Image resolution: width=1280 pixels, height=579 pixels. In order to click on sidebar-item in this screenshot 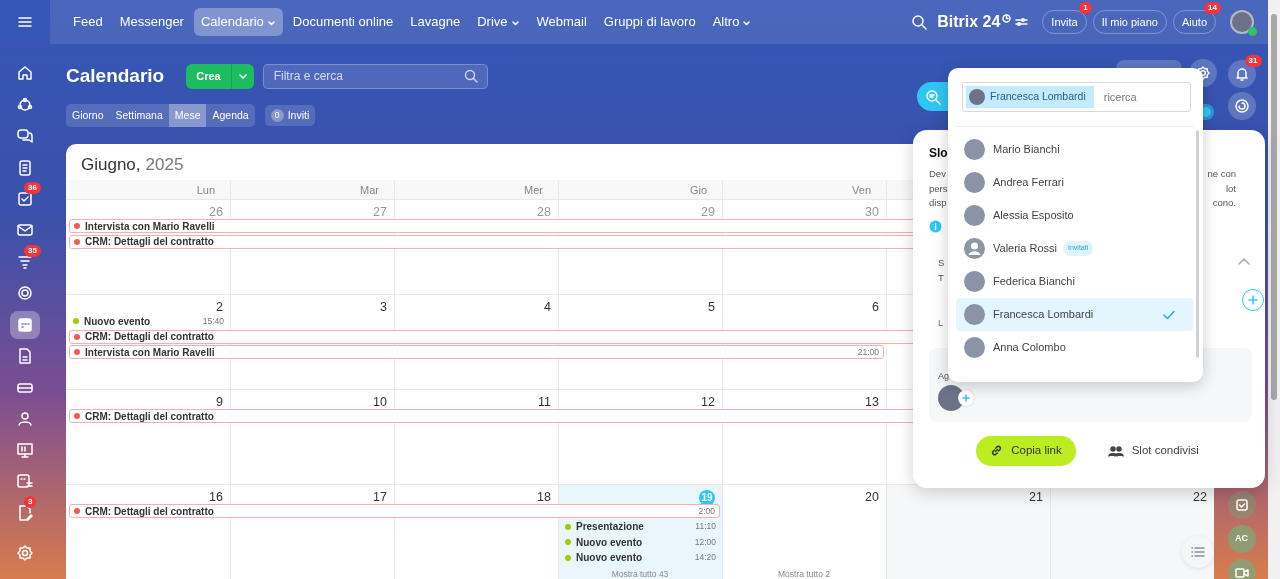, I will do `click(25, 324)`.